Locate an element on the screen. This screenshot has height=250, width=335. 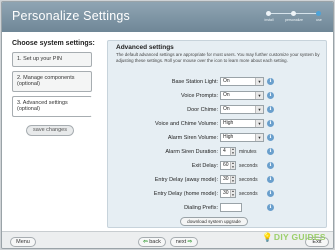
setting-label: Alarm Siren Volume: is located at coordinates (192, 138).